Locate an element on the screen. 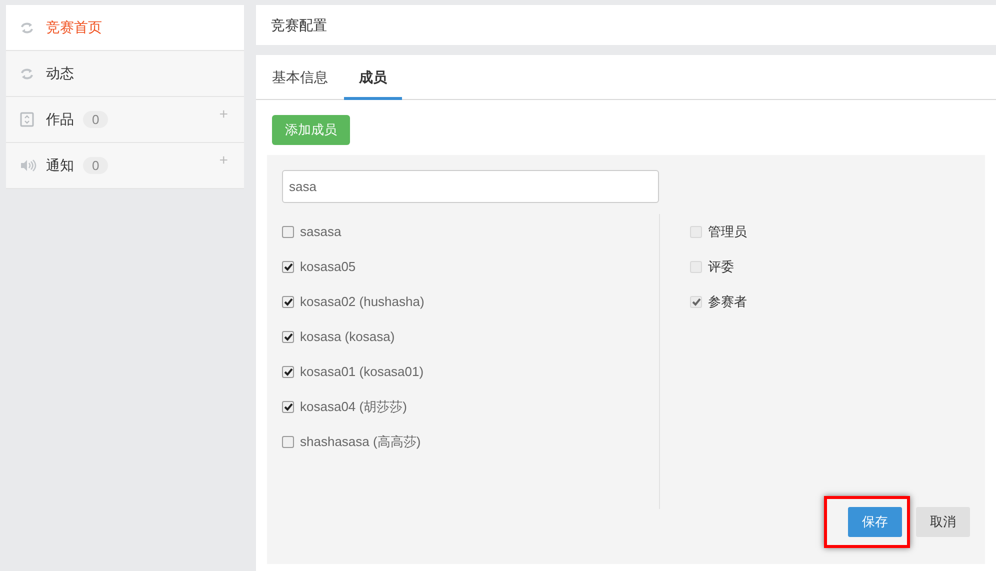 Image resolution: width=996 pixels, height=571 pixels. checkbox-label: kosasa02 (hushasha) is located at coordinates (362, 301).